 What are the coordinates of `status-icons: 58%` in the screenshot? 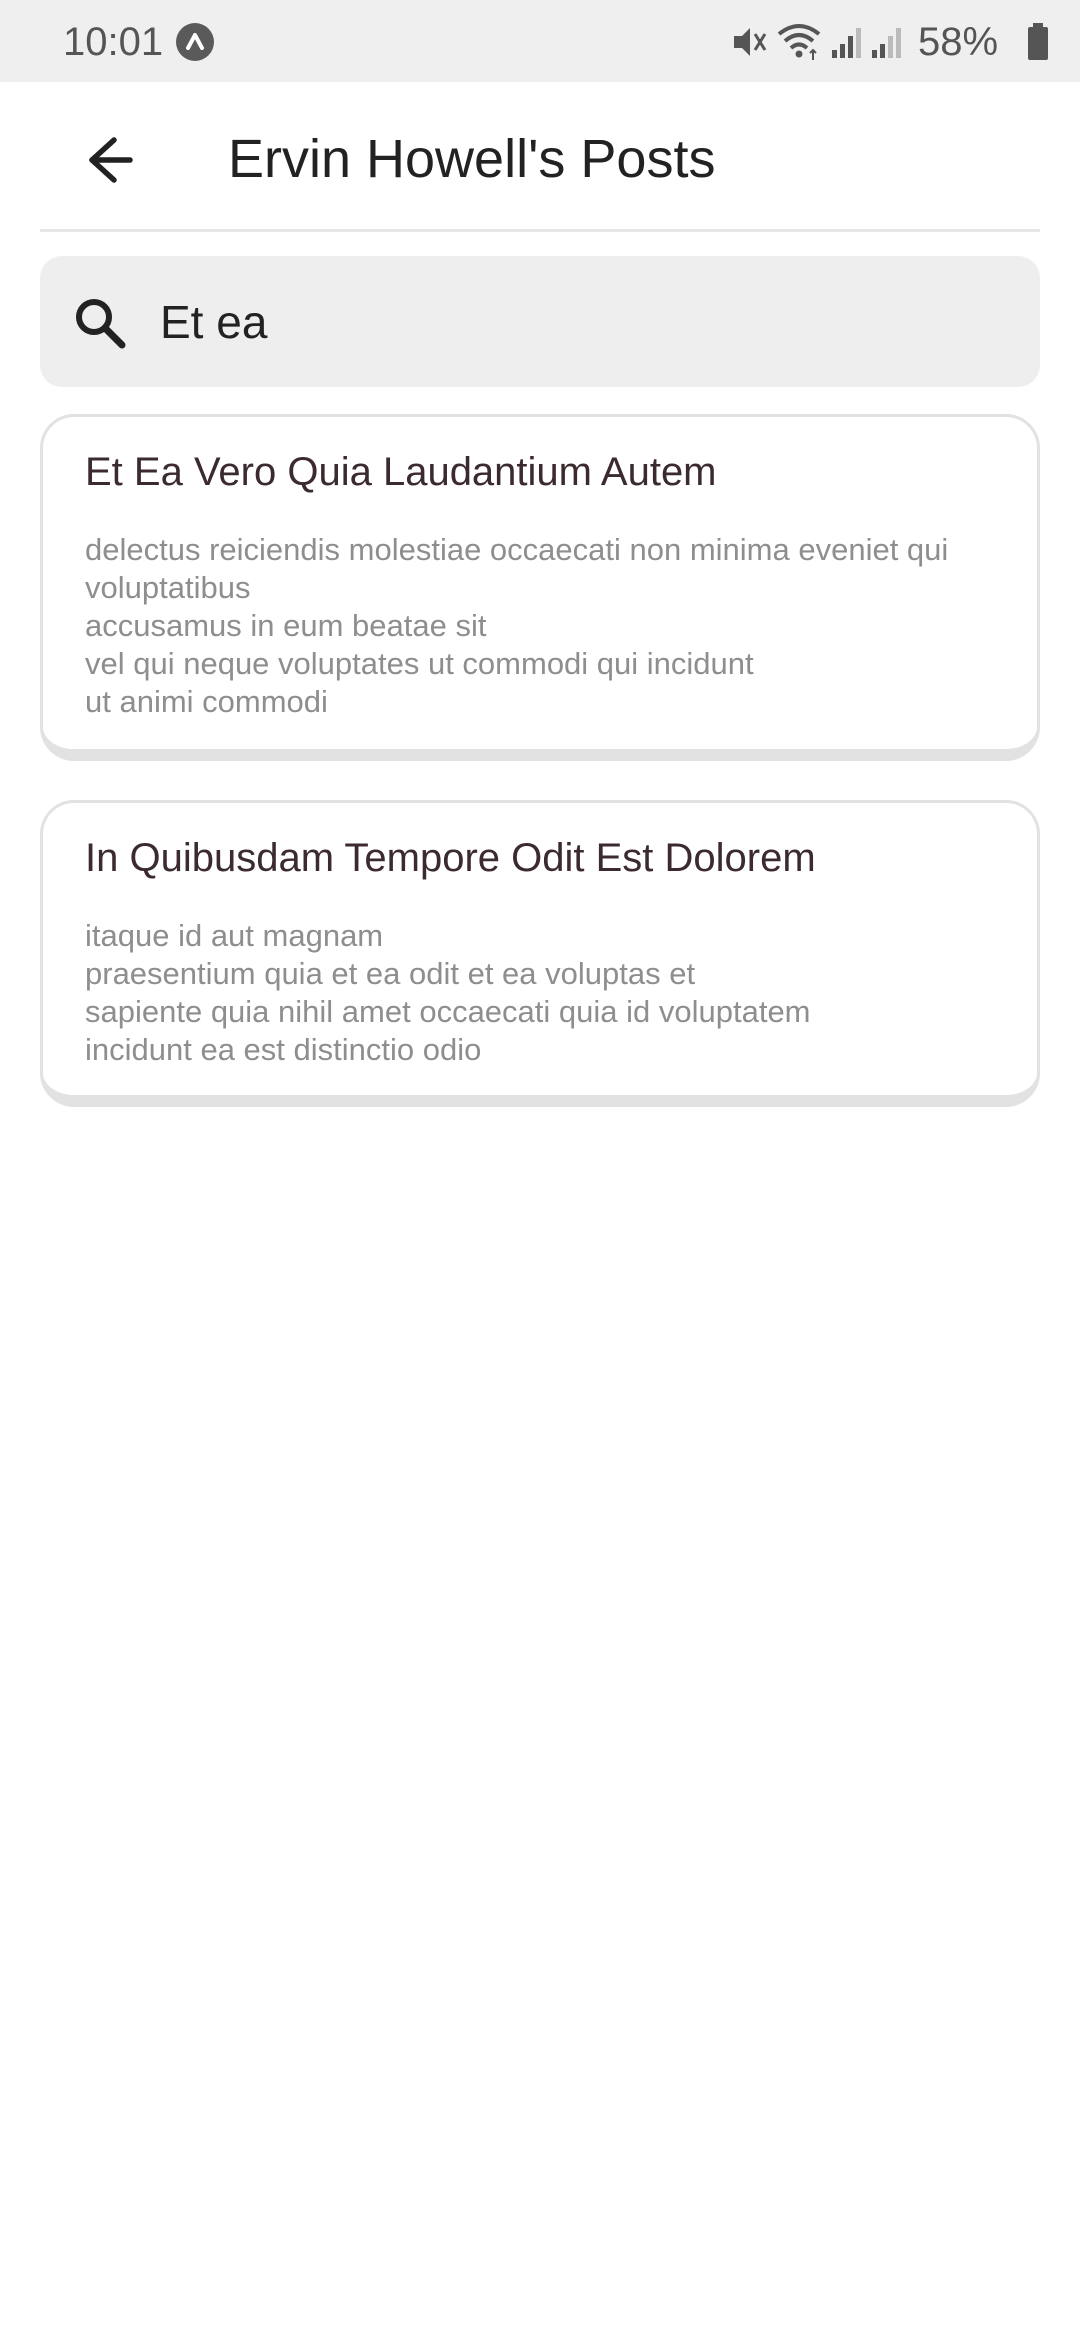 It's located at (880, 41).